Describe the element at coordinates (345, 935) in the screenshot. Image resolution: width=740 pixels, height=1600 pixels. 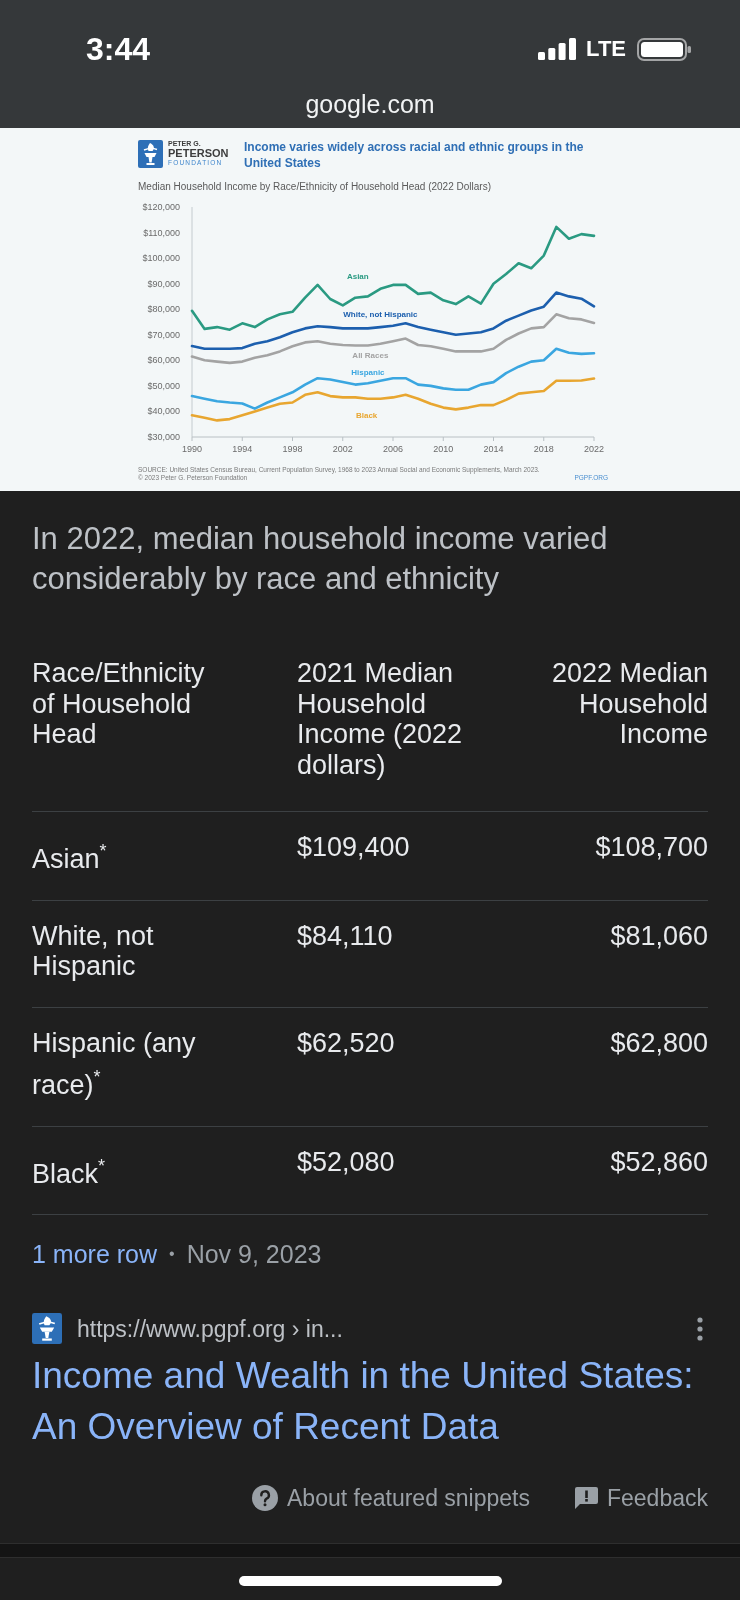
I see `income-value: $84,110` at that location.